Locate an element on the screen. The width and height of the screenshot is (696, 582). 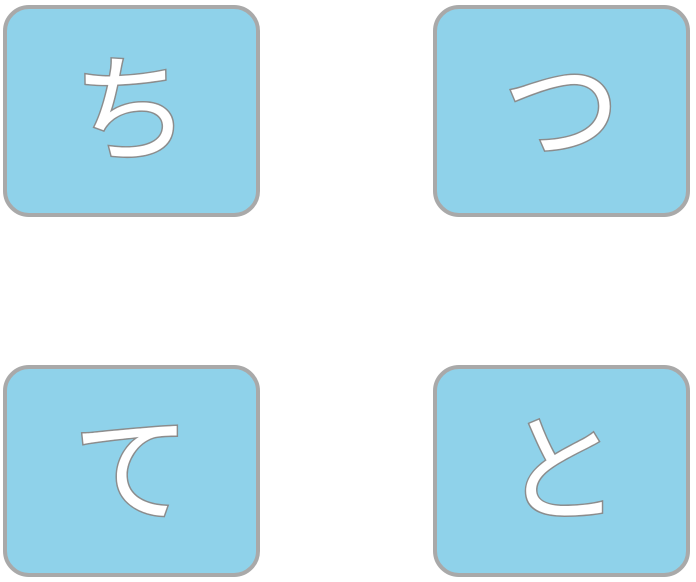
kana-card-tsu: つ is located at coordinates (561, 111).